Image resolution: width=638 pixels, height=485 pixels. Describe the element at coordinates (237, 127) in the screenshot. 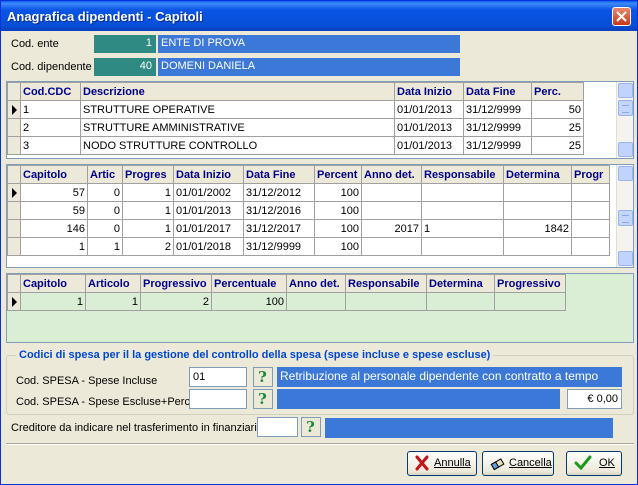

I see `table-cell: STRUTTURE AMMINISTRATIVE` at that location.